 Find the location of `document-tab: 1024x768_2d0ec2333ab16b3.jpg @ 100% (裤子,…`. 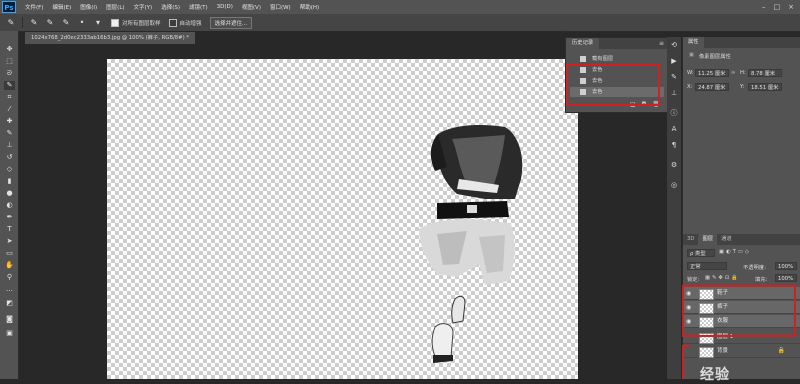

document-tab: 1024x768_2d0ec2333ab16b3.jpg @ 100% (裤子,… is located at coordinates (110, 38).